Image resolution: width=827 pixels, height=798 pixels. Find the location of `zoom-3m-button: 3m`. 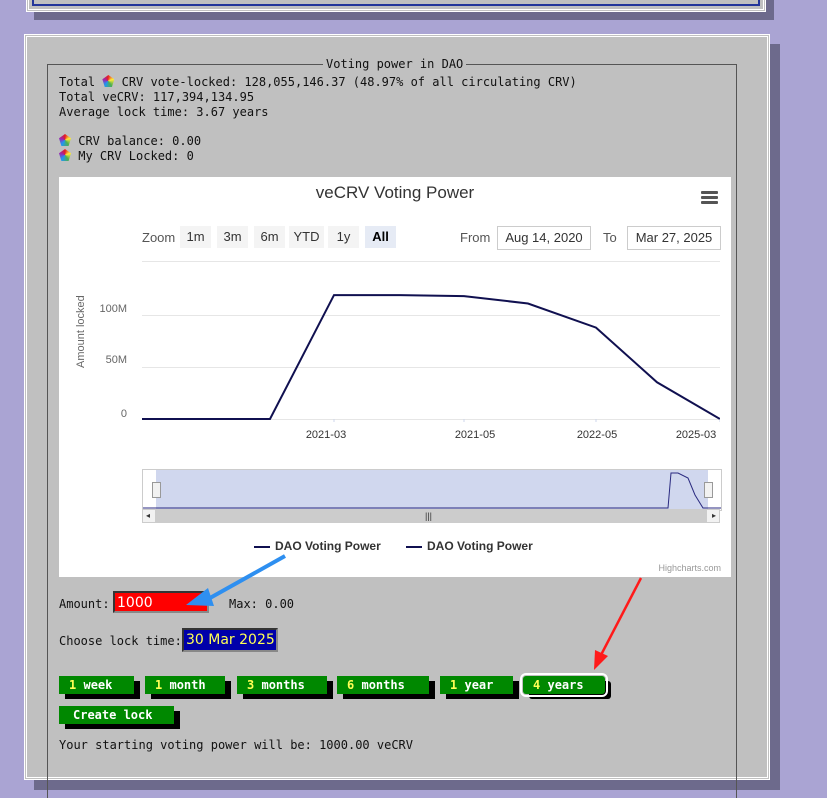

zoom-3m-button: 3m is located at coordinates (232, 237).